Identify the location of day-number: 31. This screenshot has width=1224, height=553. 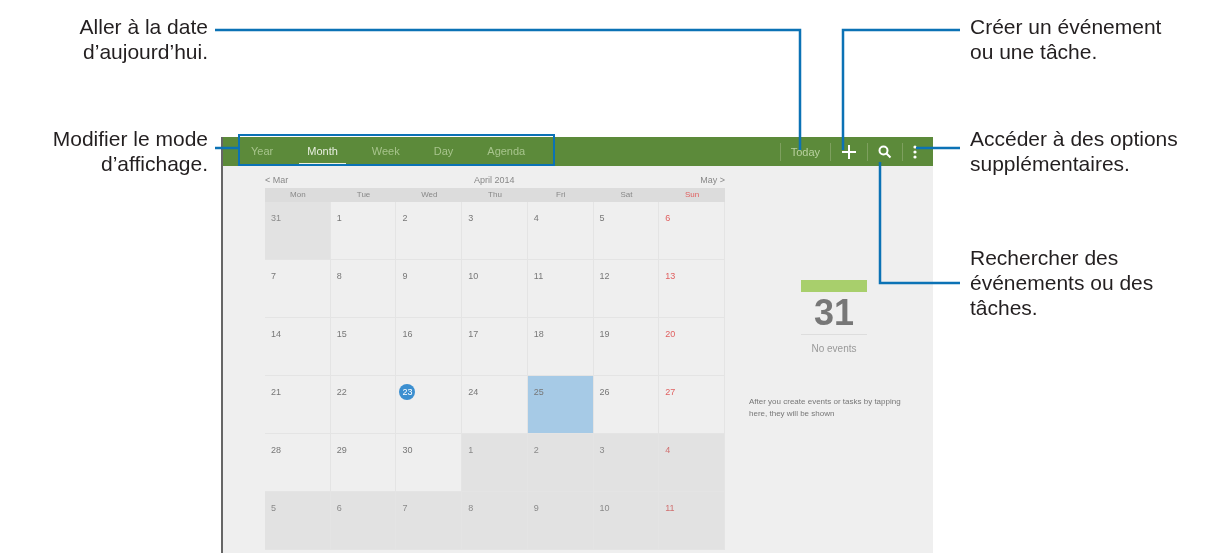
(276, 218).